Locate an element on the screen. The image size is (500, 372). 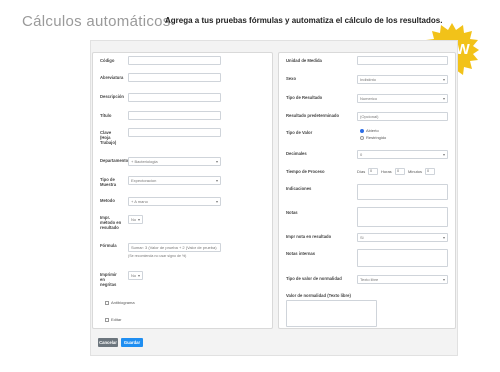
restringido-label: Restringido is located at coordinates (376, 137).